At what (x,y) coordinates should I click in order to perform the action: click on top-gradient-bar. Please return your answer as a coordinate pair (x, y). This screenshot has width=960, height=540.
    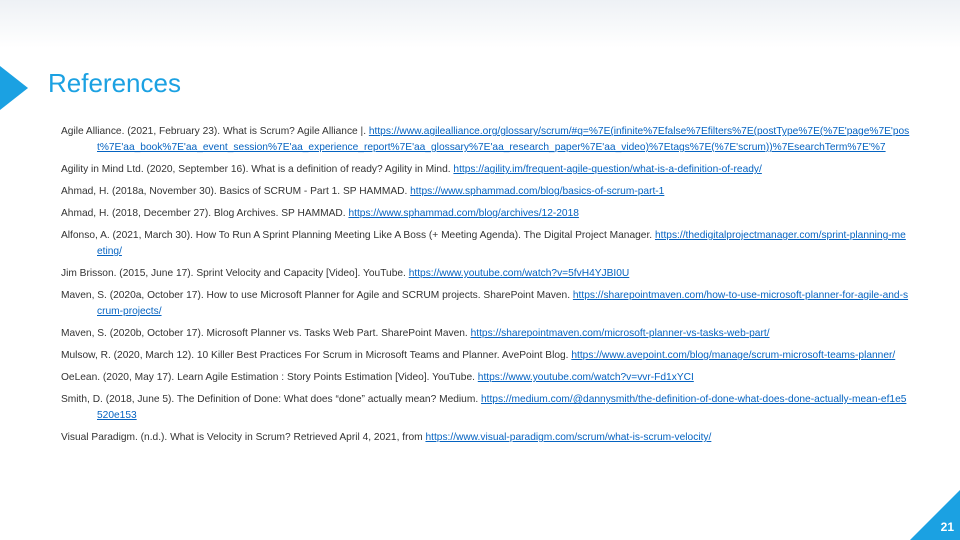
    Looking at the image, I should click on (480, 24).